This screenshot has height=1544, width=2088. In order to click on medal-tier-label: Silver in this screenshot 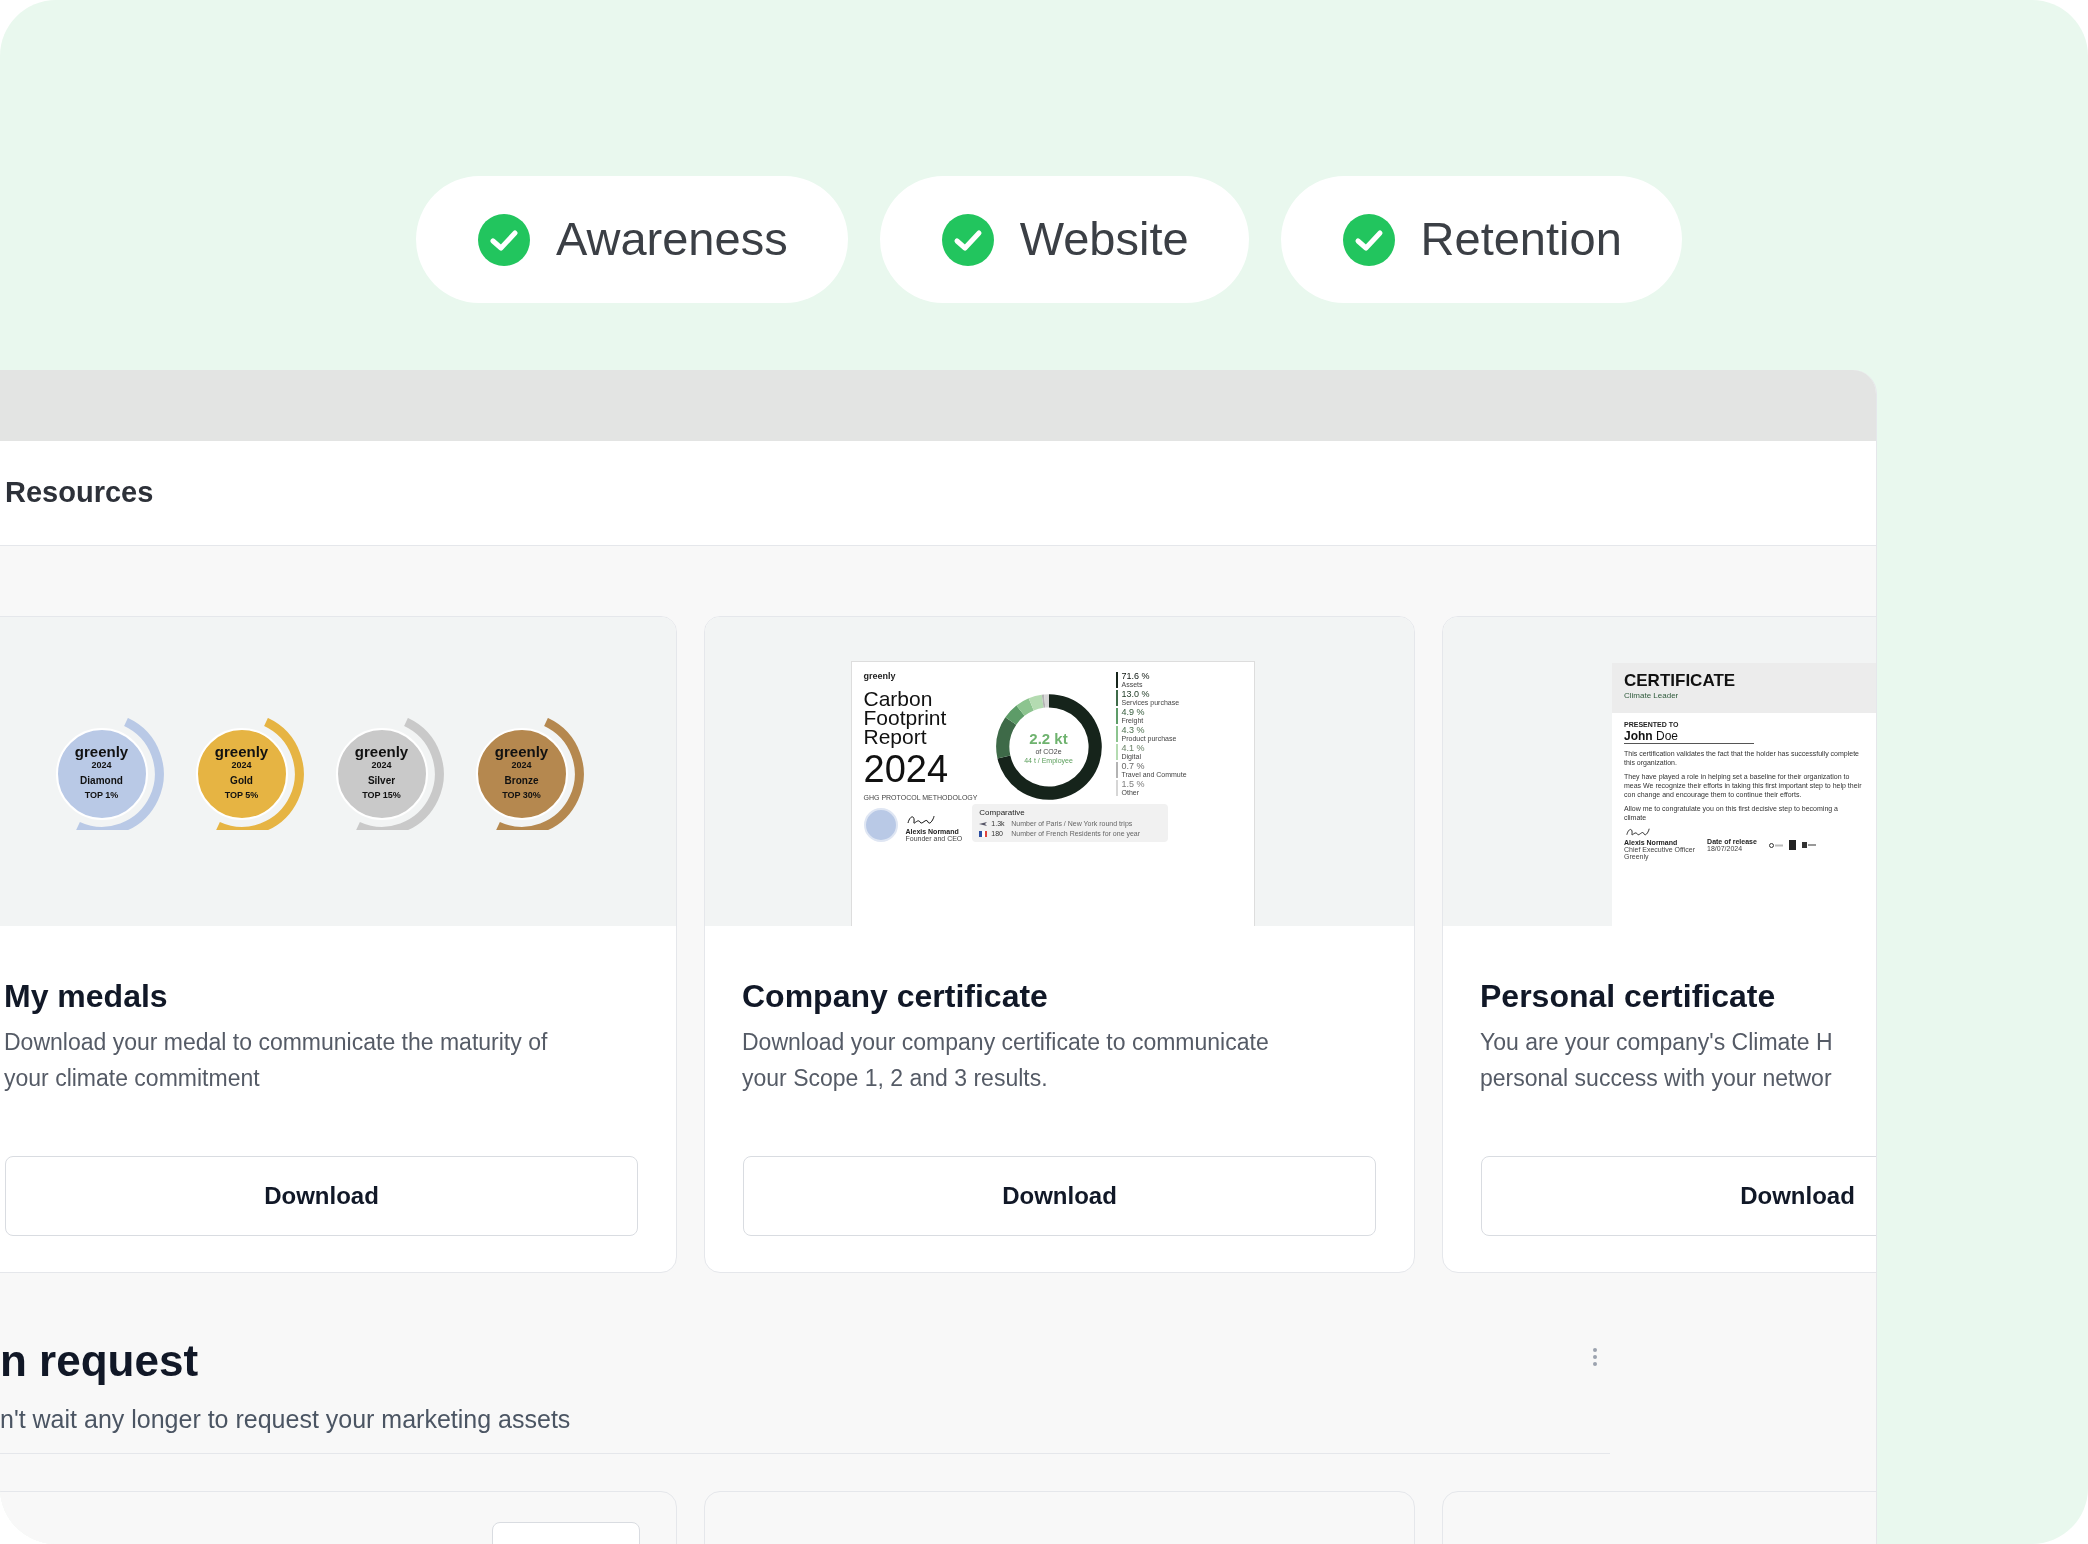, I will do `click(381, 780)`.